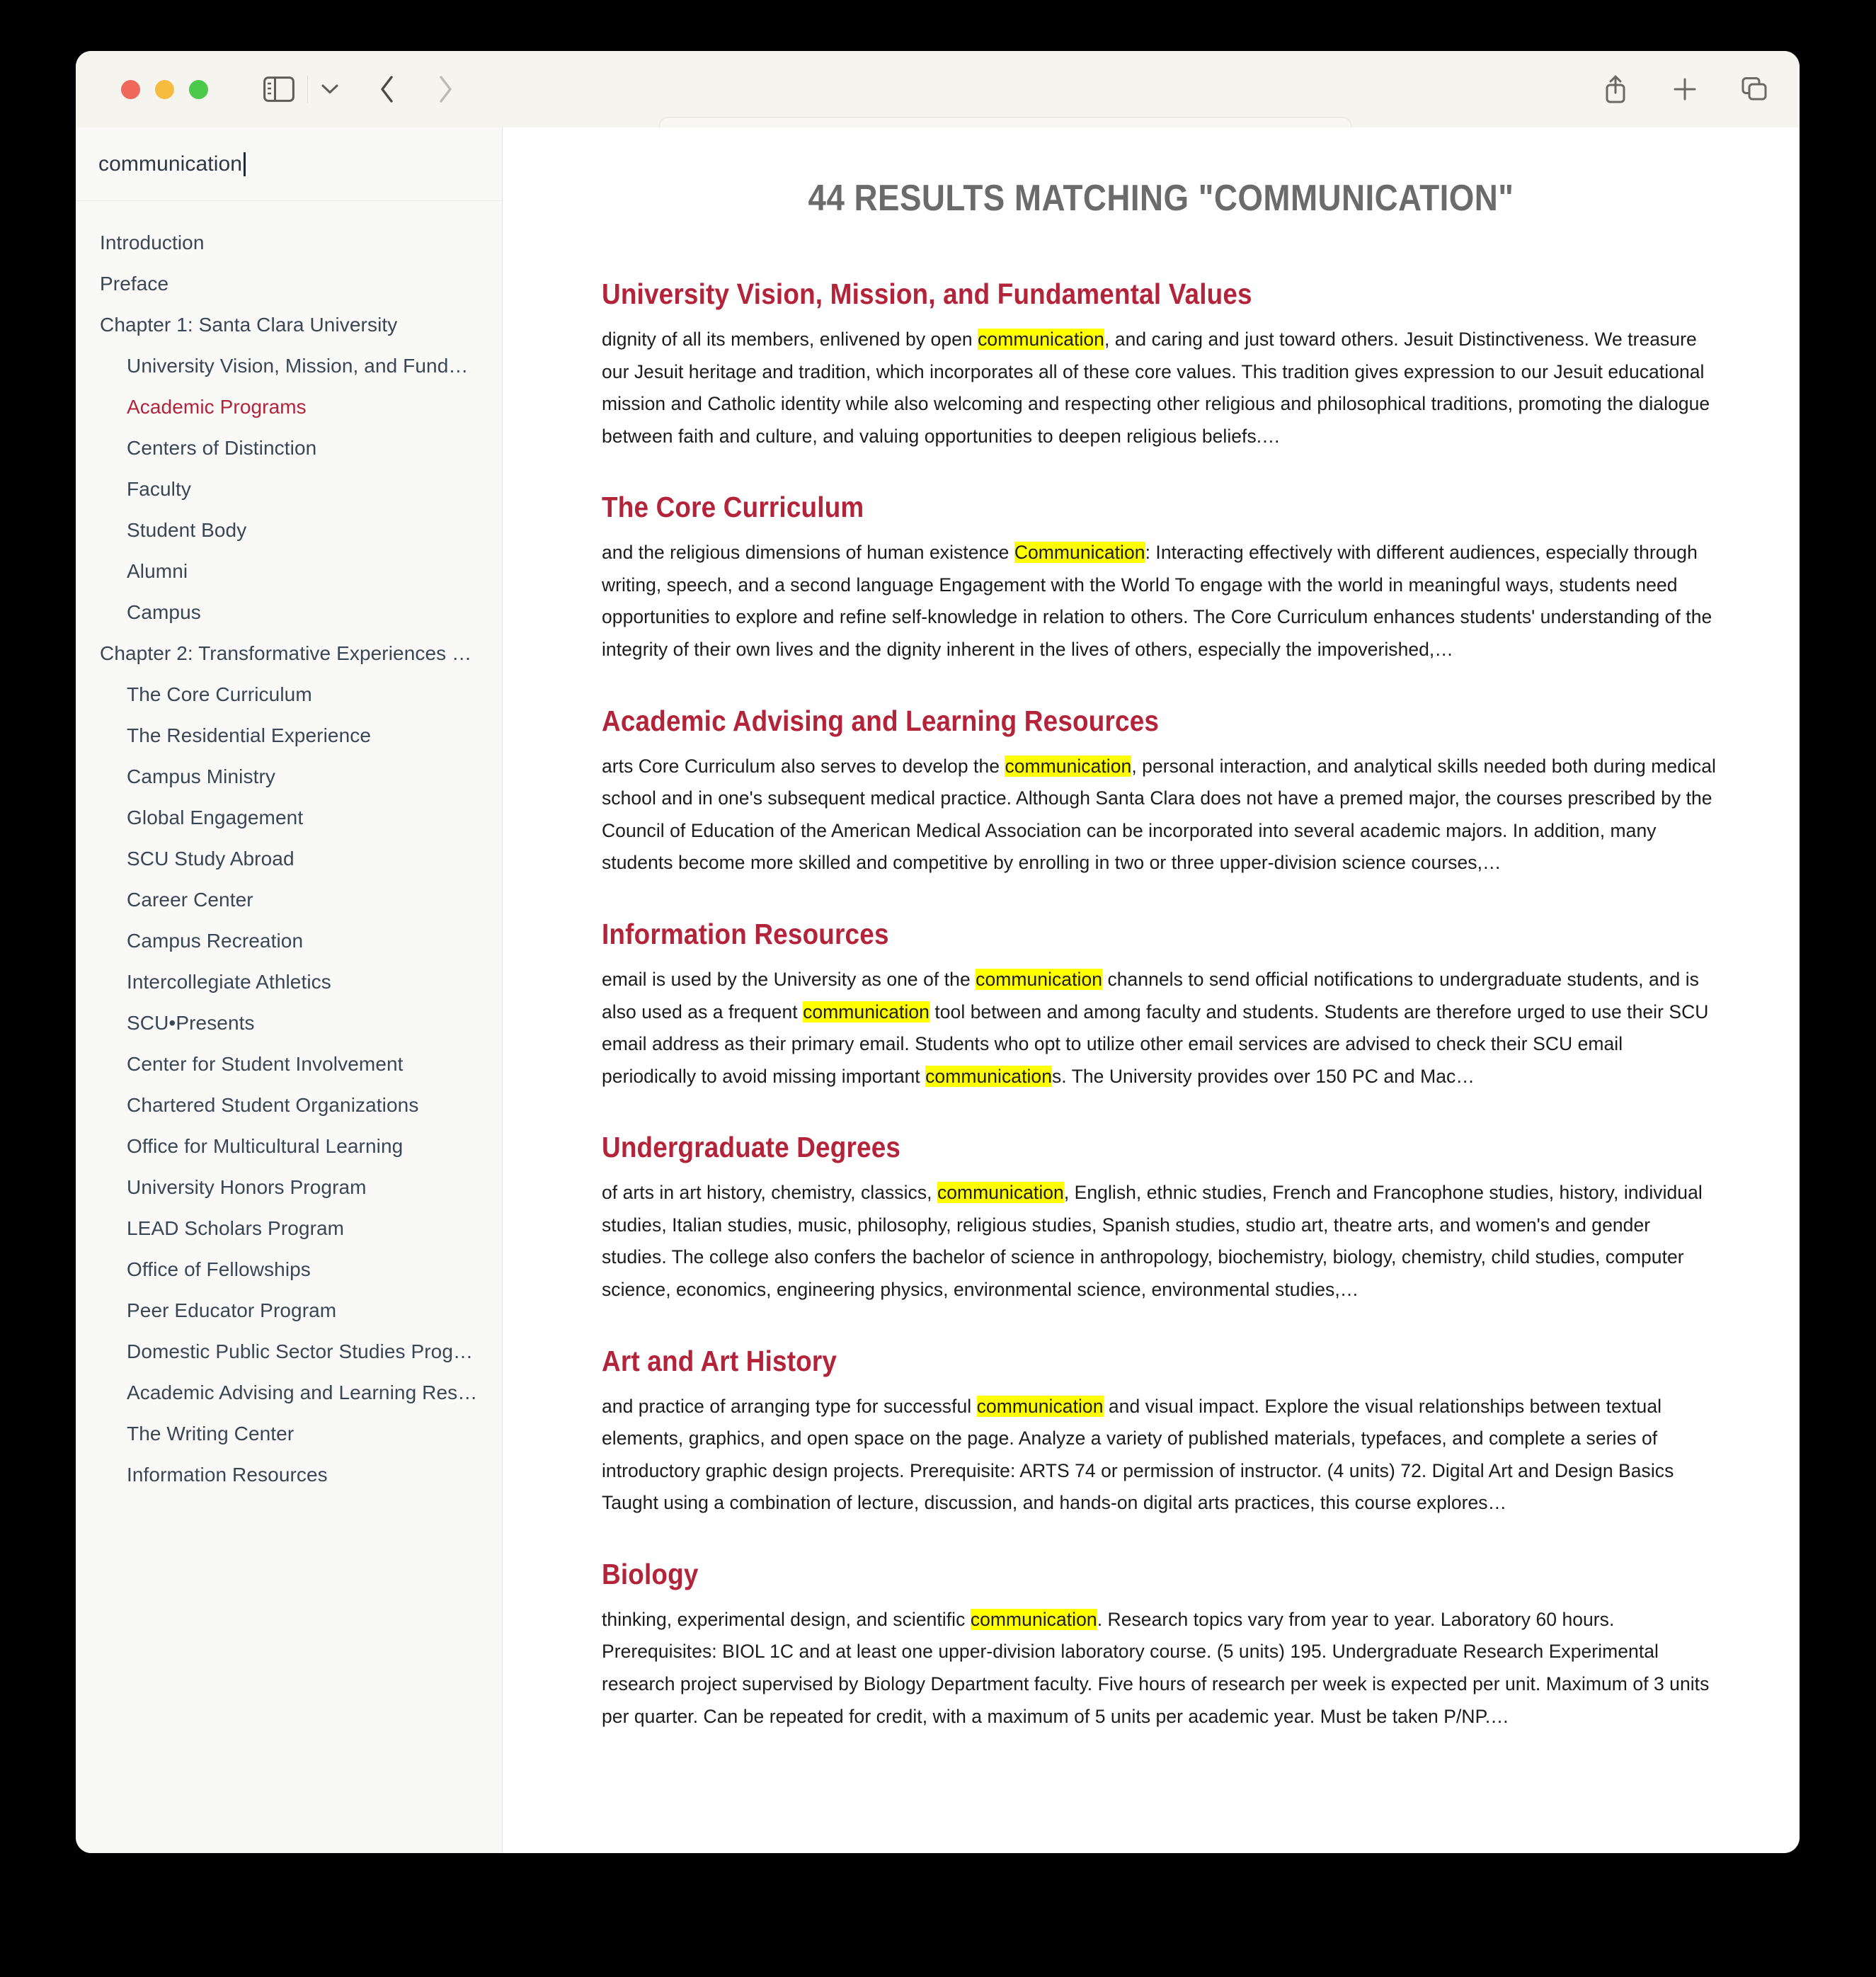  I want to click on sidebar-item-24: LEAD Scholars Program, so click(289, 1228).